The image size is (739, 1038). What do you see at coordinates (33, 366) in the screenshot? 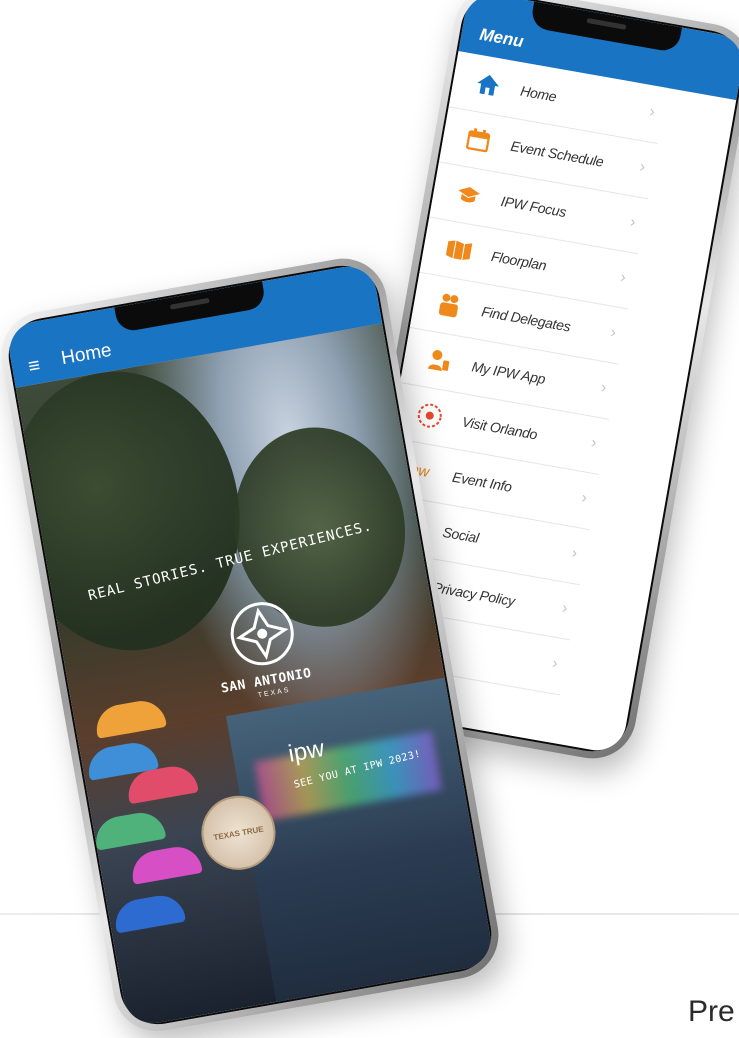
I see `hamburger-icon: ≡` at bounding box center [33, 366].